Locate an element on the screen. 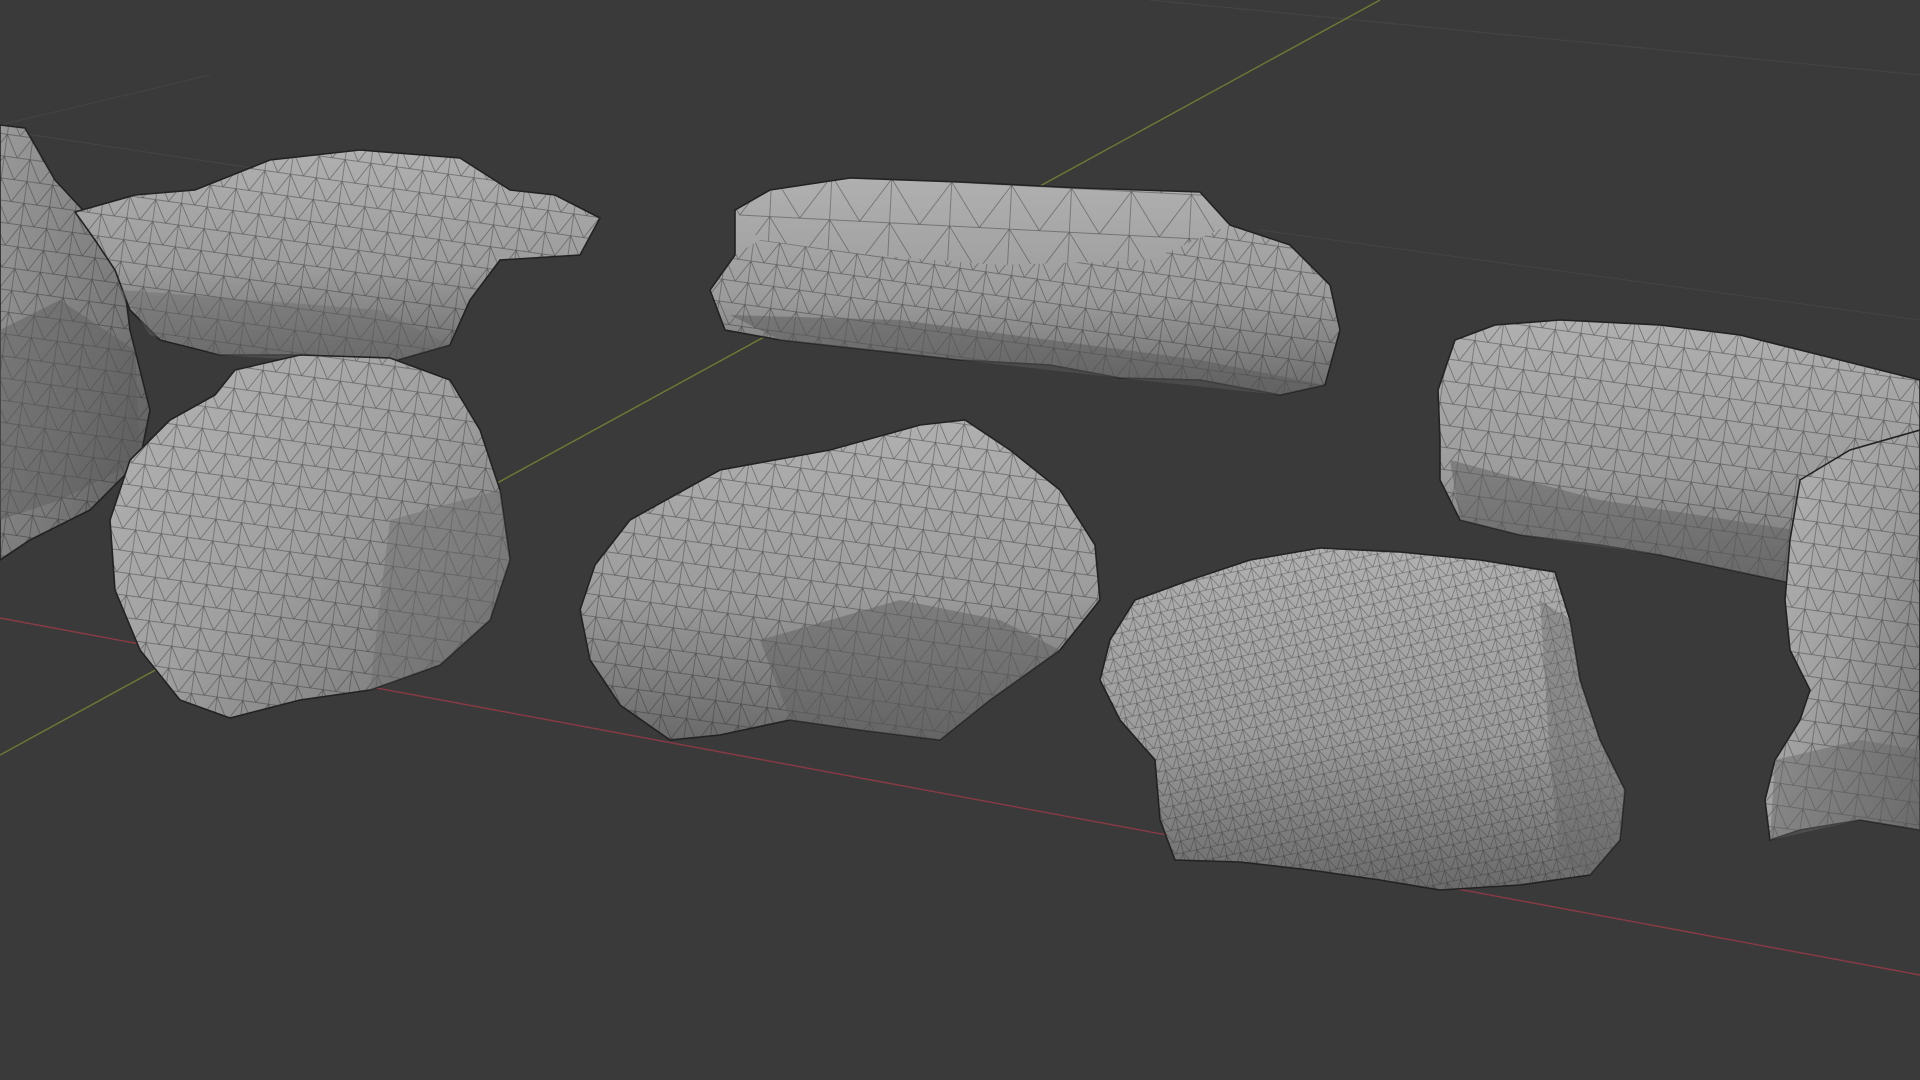  rock-top-center-slab is located at coordinates (1025, 286).